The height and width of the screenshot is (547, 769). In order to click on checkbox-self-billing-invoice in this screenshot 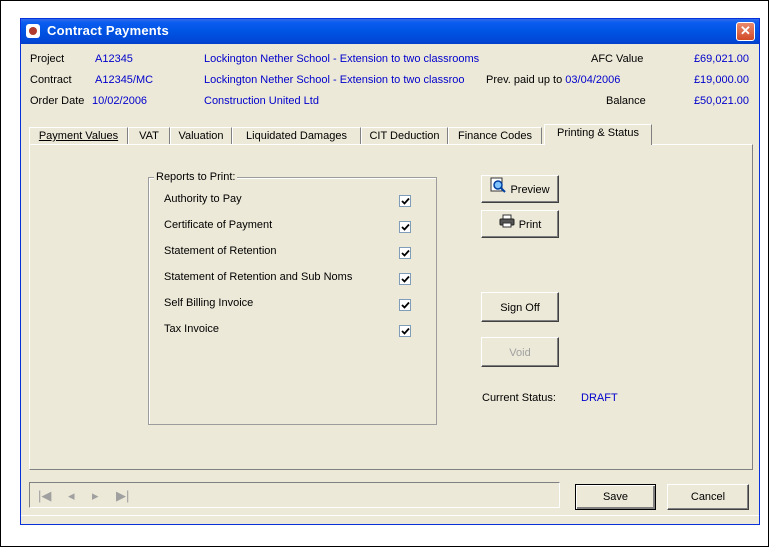, I will do `click(405, 305)`.